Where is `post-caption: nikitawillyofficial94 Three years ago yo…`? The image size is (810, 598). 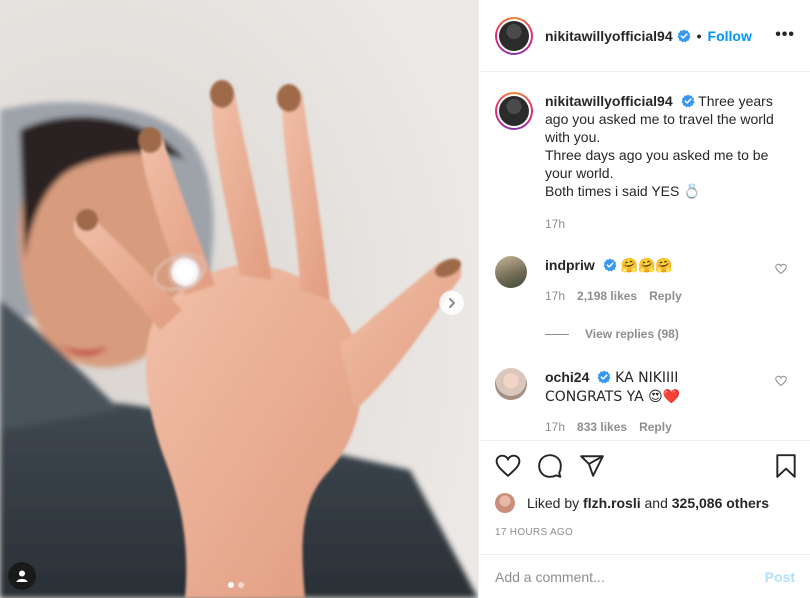 post-caption: nikitawillyofficial94 Three years ago yo… is located at coordinates (645, 161).